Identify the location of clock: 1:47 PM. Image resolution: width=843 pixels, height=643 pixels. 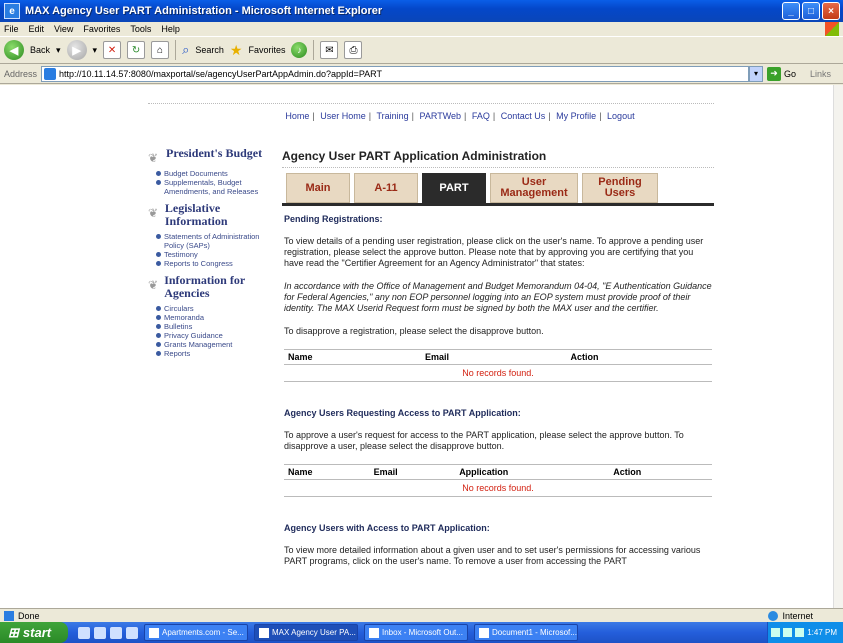
(822, 632).